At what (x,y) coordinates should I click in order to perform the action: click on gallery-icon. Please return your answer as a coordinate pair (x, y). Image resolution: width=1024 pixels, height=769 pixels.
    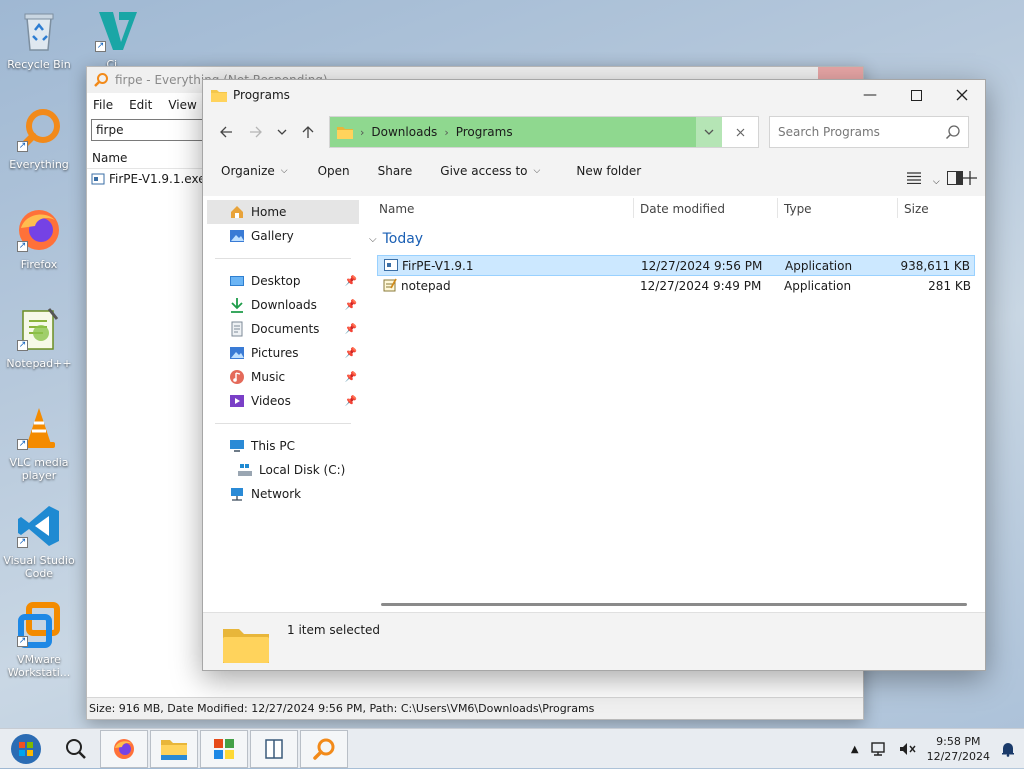
    Looking at the image, I should click on (237, 236).